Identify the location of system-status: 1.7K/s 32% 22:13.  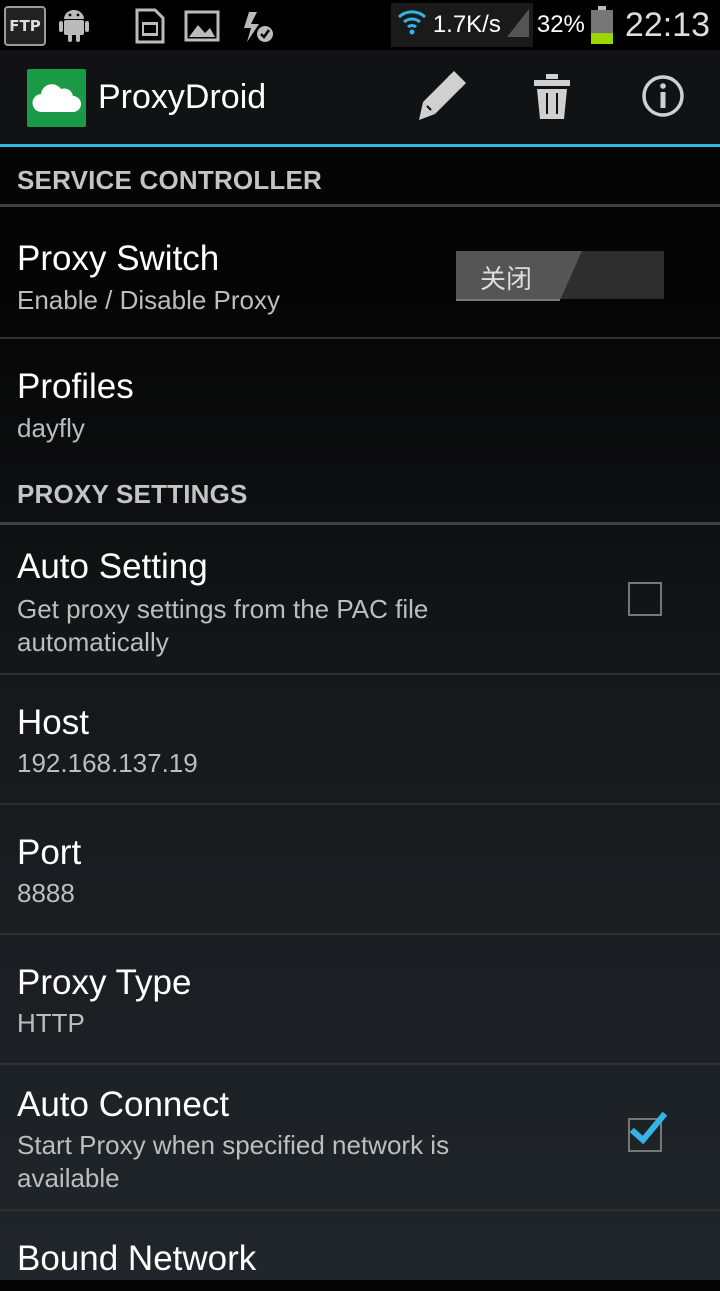
(550, 25).